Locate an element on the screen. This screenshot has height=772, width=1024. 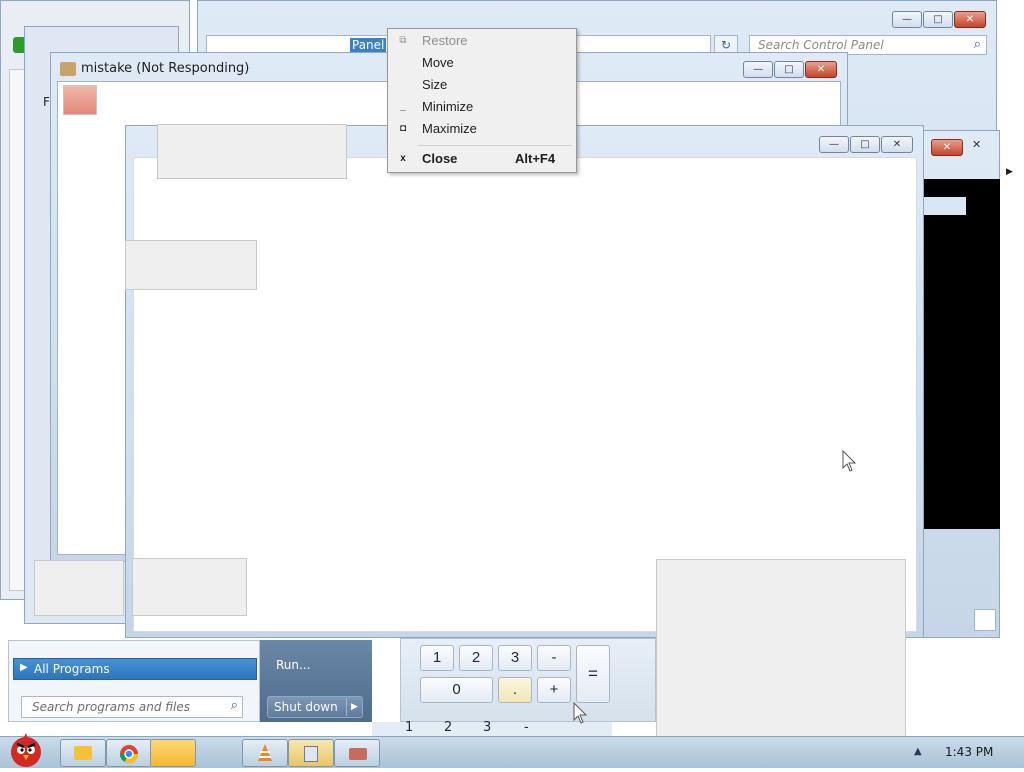
calc-key-decimal: . is located at coordinates (515, 690).